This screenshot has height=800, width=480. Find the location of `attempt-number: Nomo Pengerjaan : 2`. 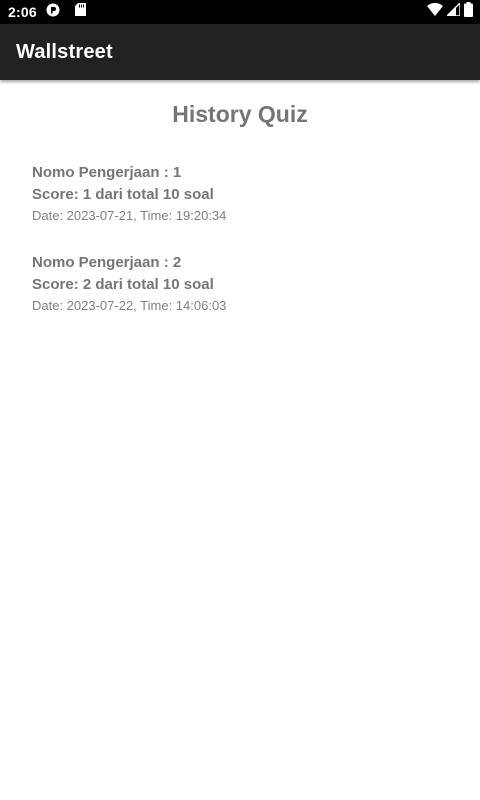

attempt-number: Nomo Pengerjaan : 2 is located at coordinates (107, 262).